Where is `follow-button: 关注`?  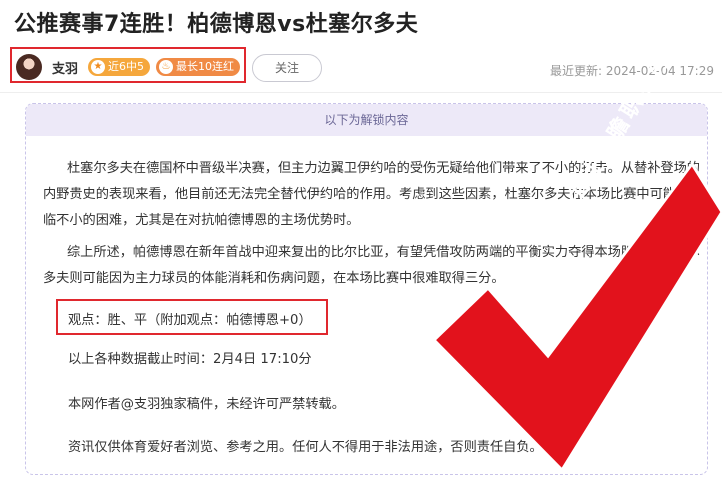 follow-button: 关注 is located at coordinates (287, 68).